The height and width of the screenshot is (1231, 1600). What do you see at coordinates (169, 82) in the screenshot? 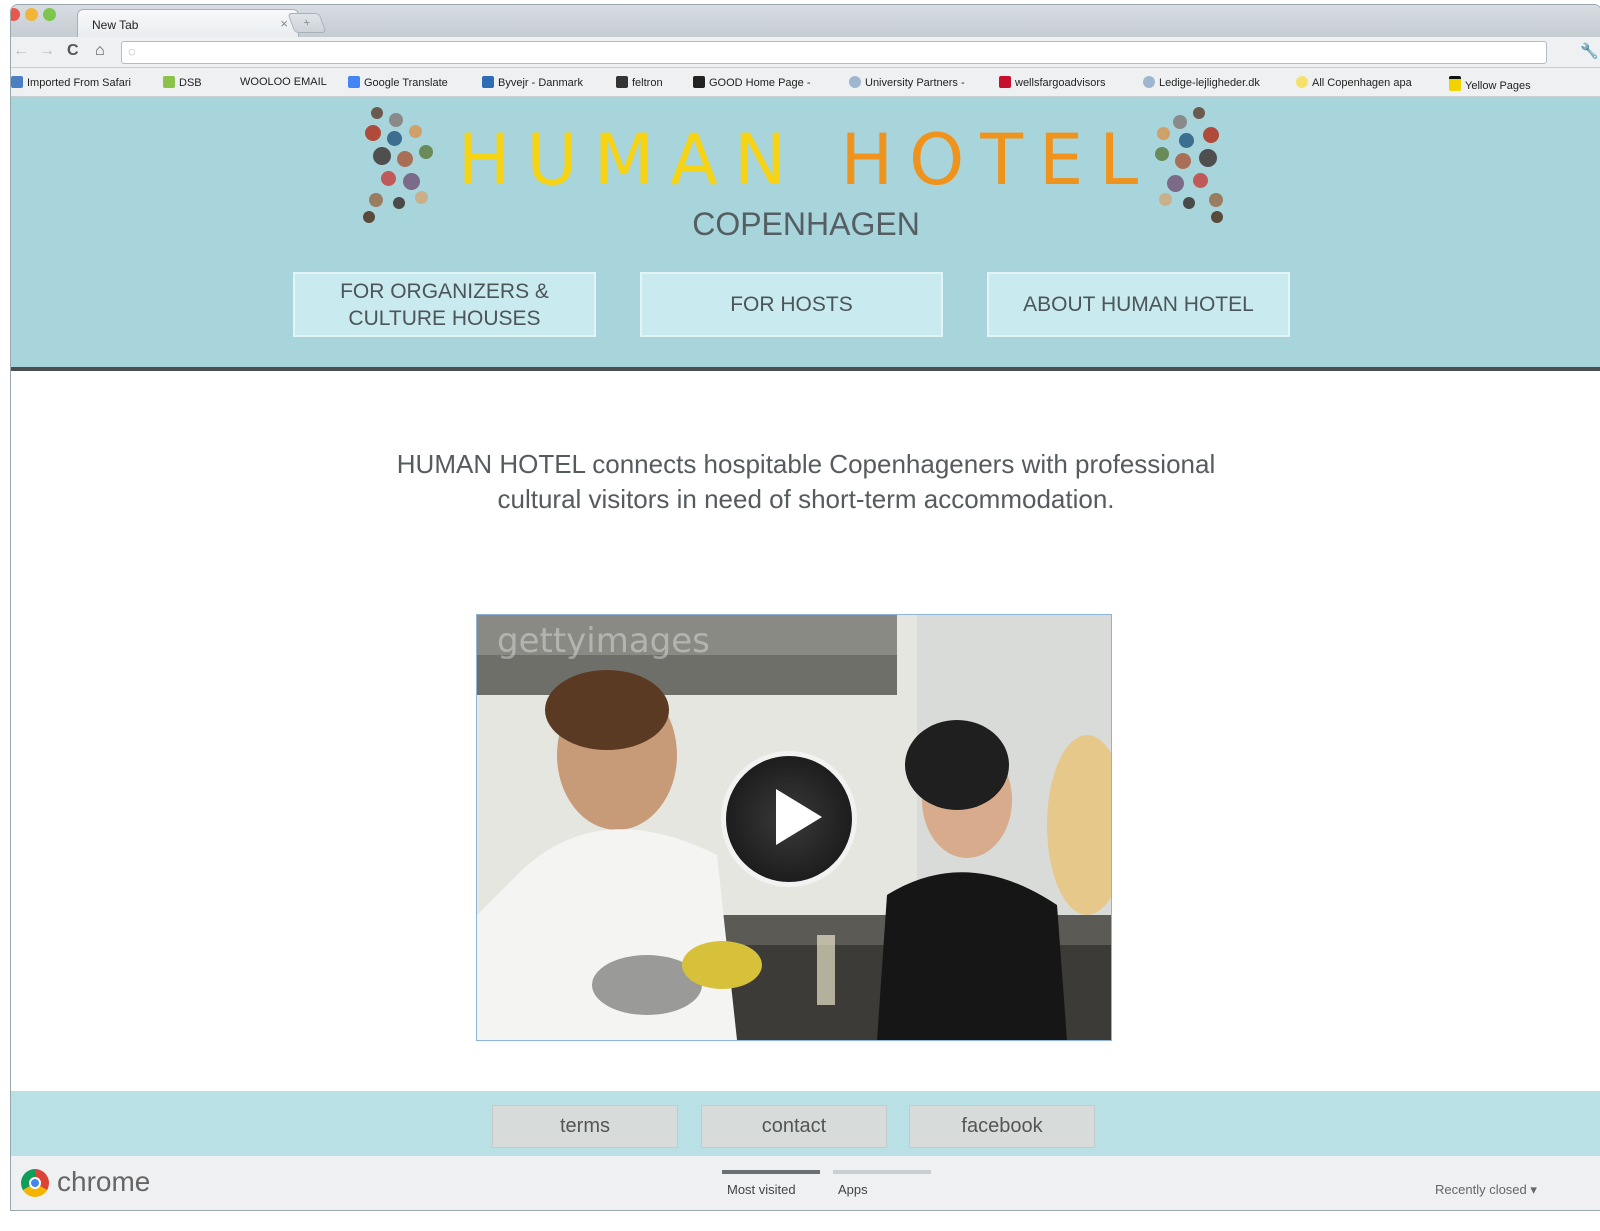
I see `dsb-icon` at bounding box center [169, 82].